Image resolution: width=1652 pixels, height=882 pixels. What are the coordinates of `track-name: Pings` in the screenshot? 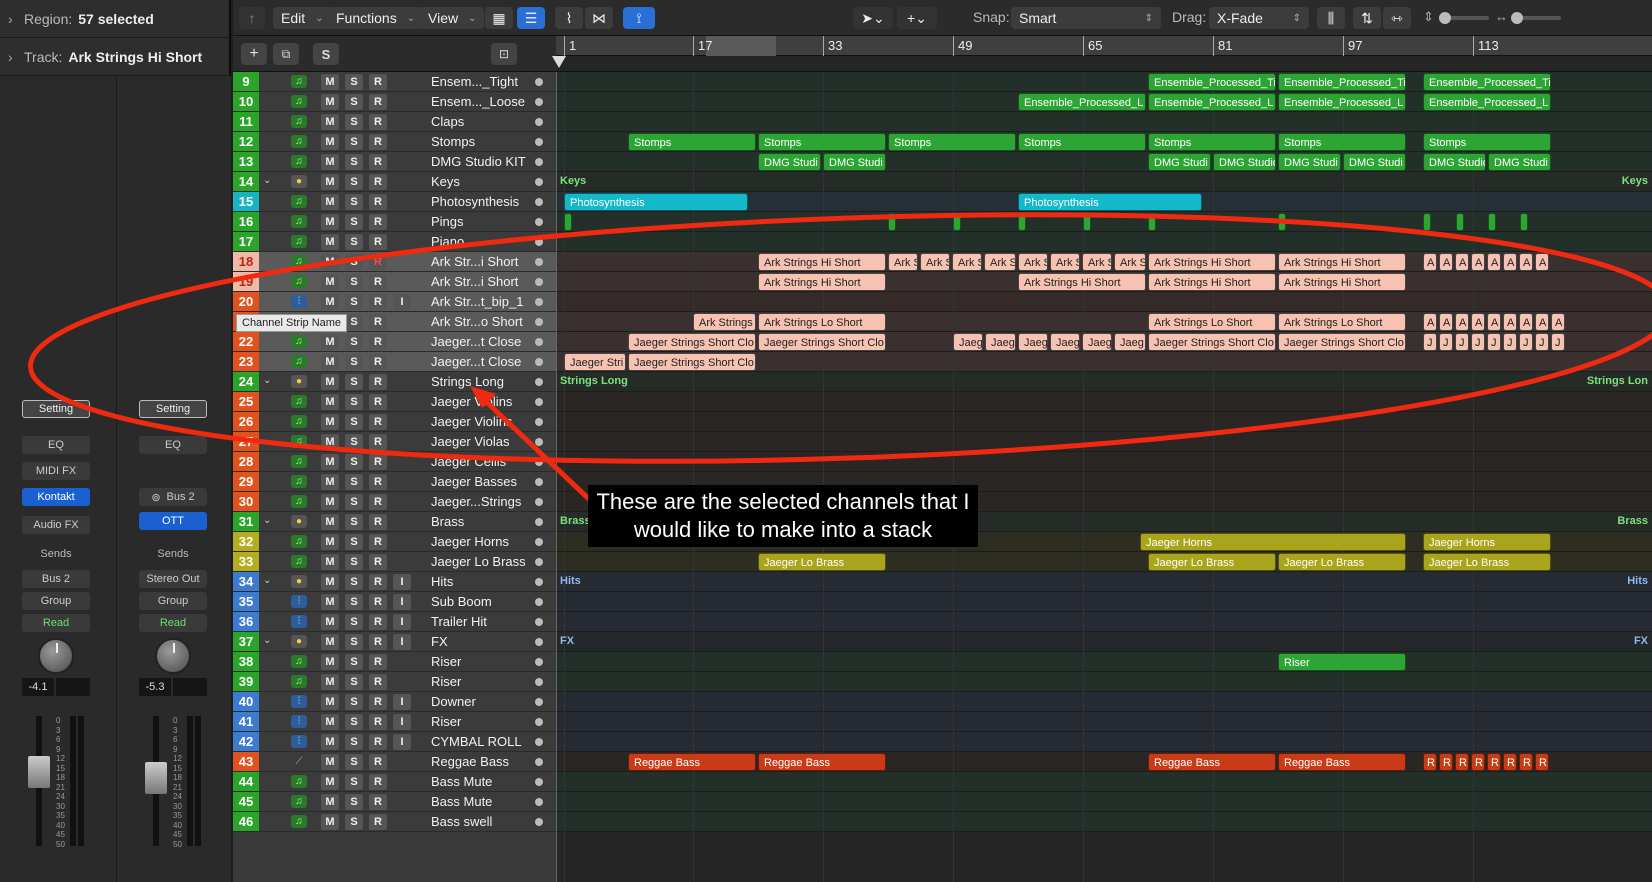 It's located at (447, 221).